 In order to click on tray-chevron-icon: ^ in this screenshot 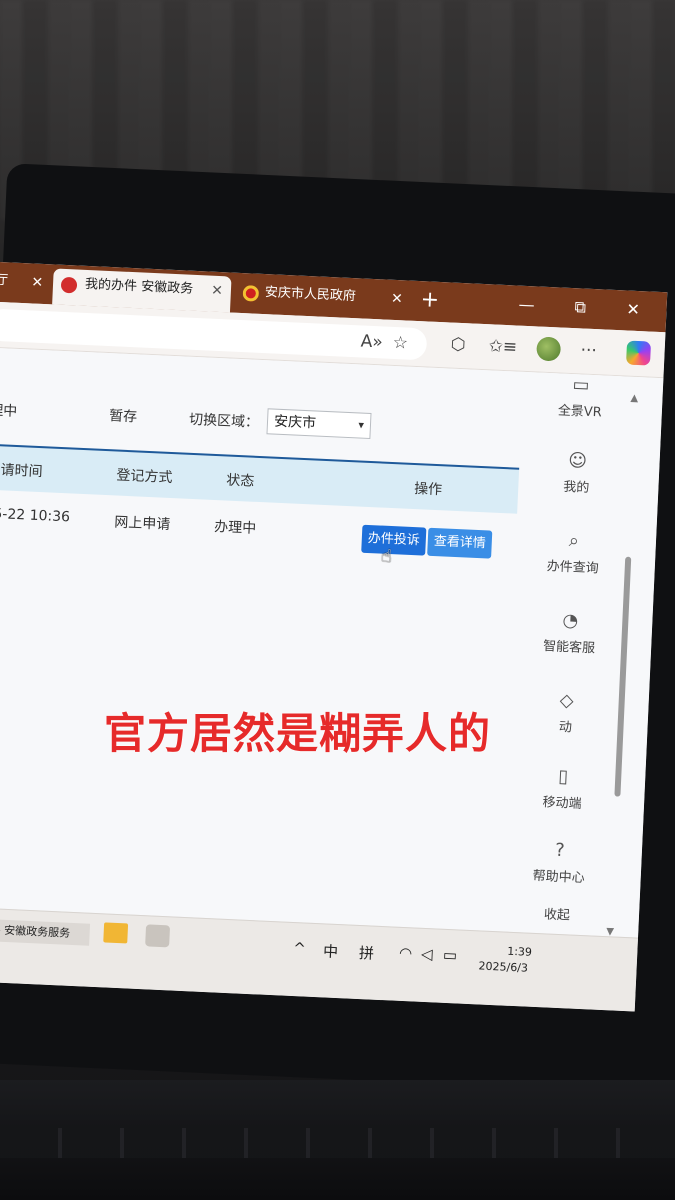, I will do `click(299, 948)`.